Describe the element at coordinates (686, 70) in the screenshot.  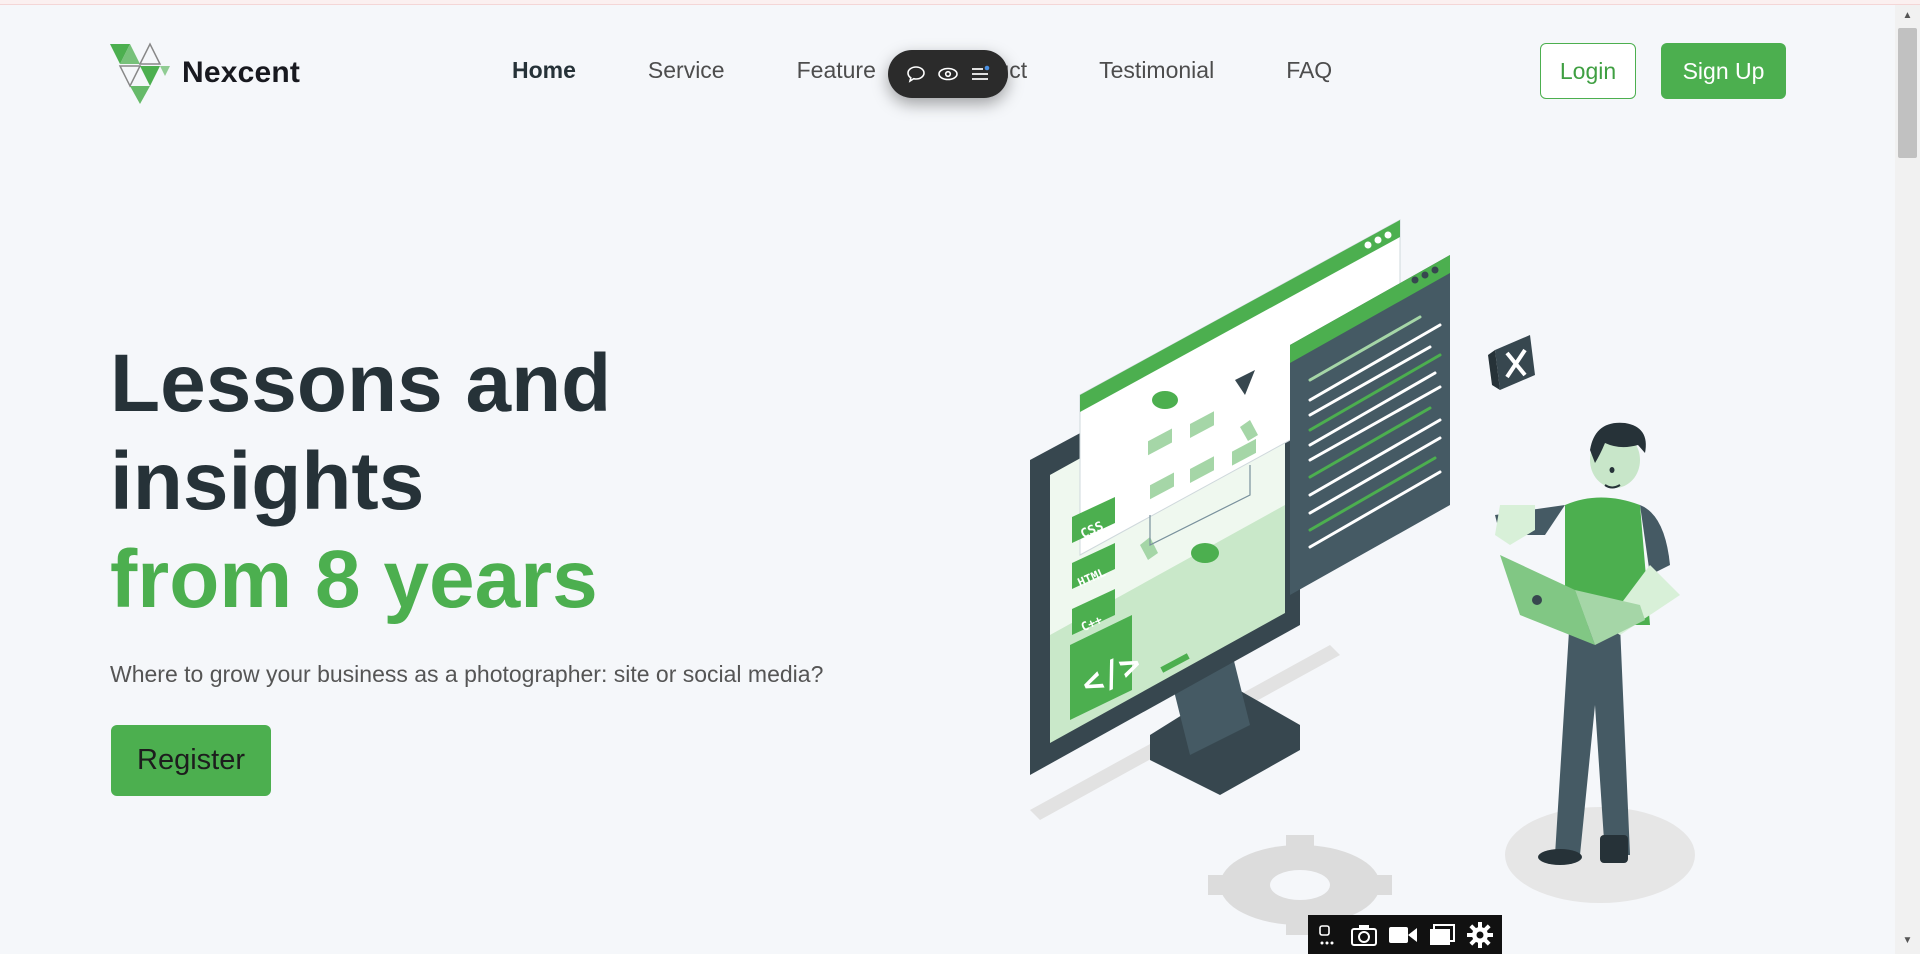
I see `nav-service: Service` at that location.